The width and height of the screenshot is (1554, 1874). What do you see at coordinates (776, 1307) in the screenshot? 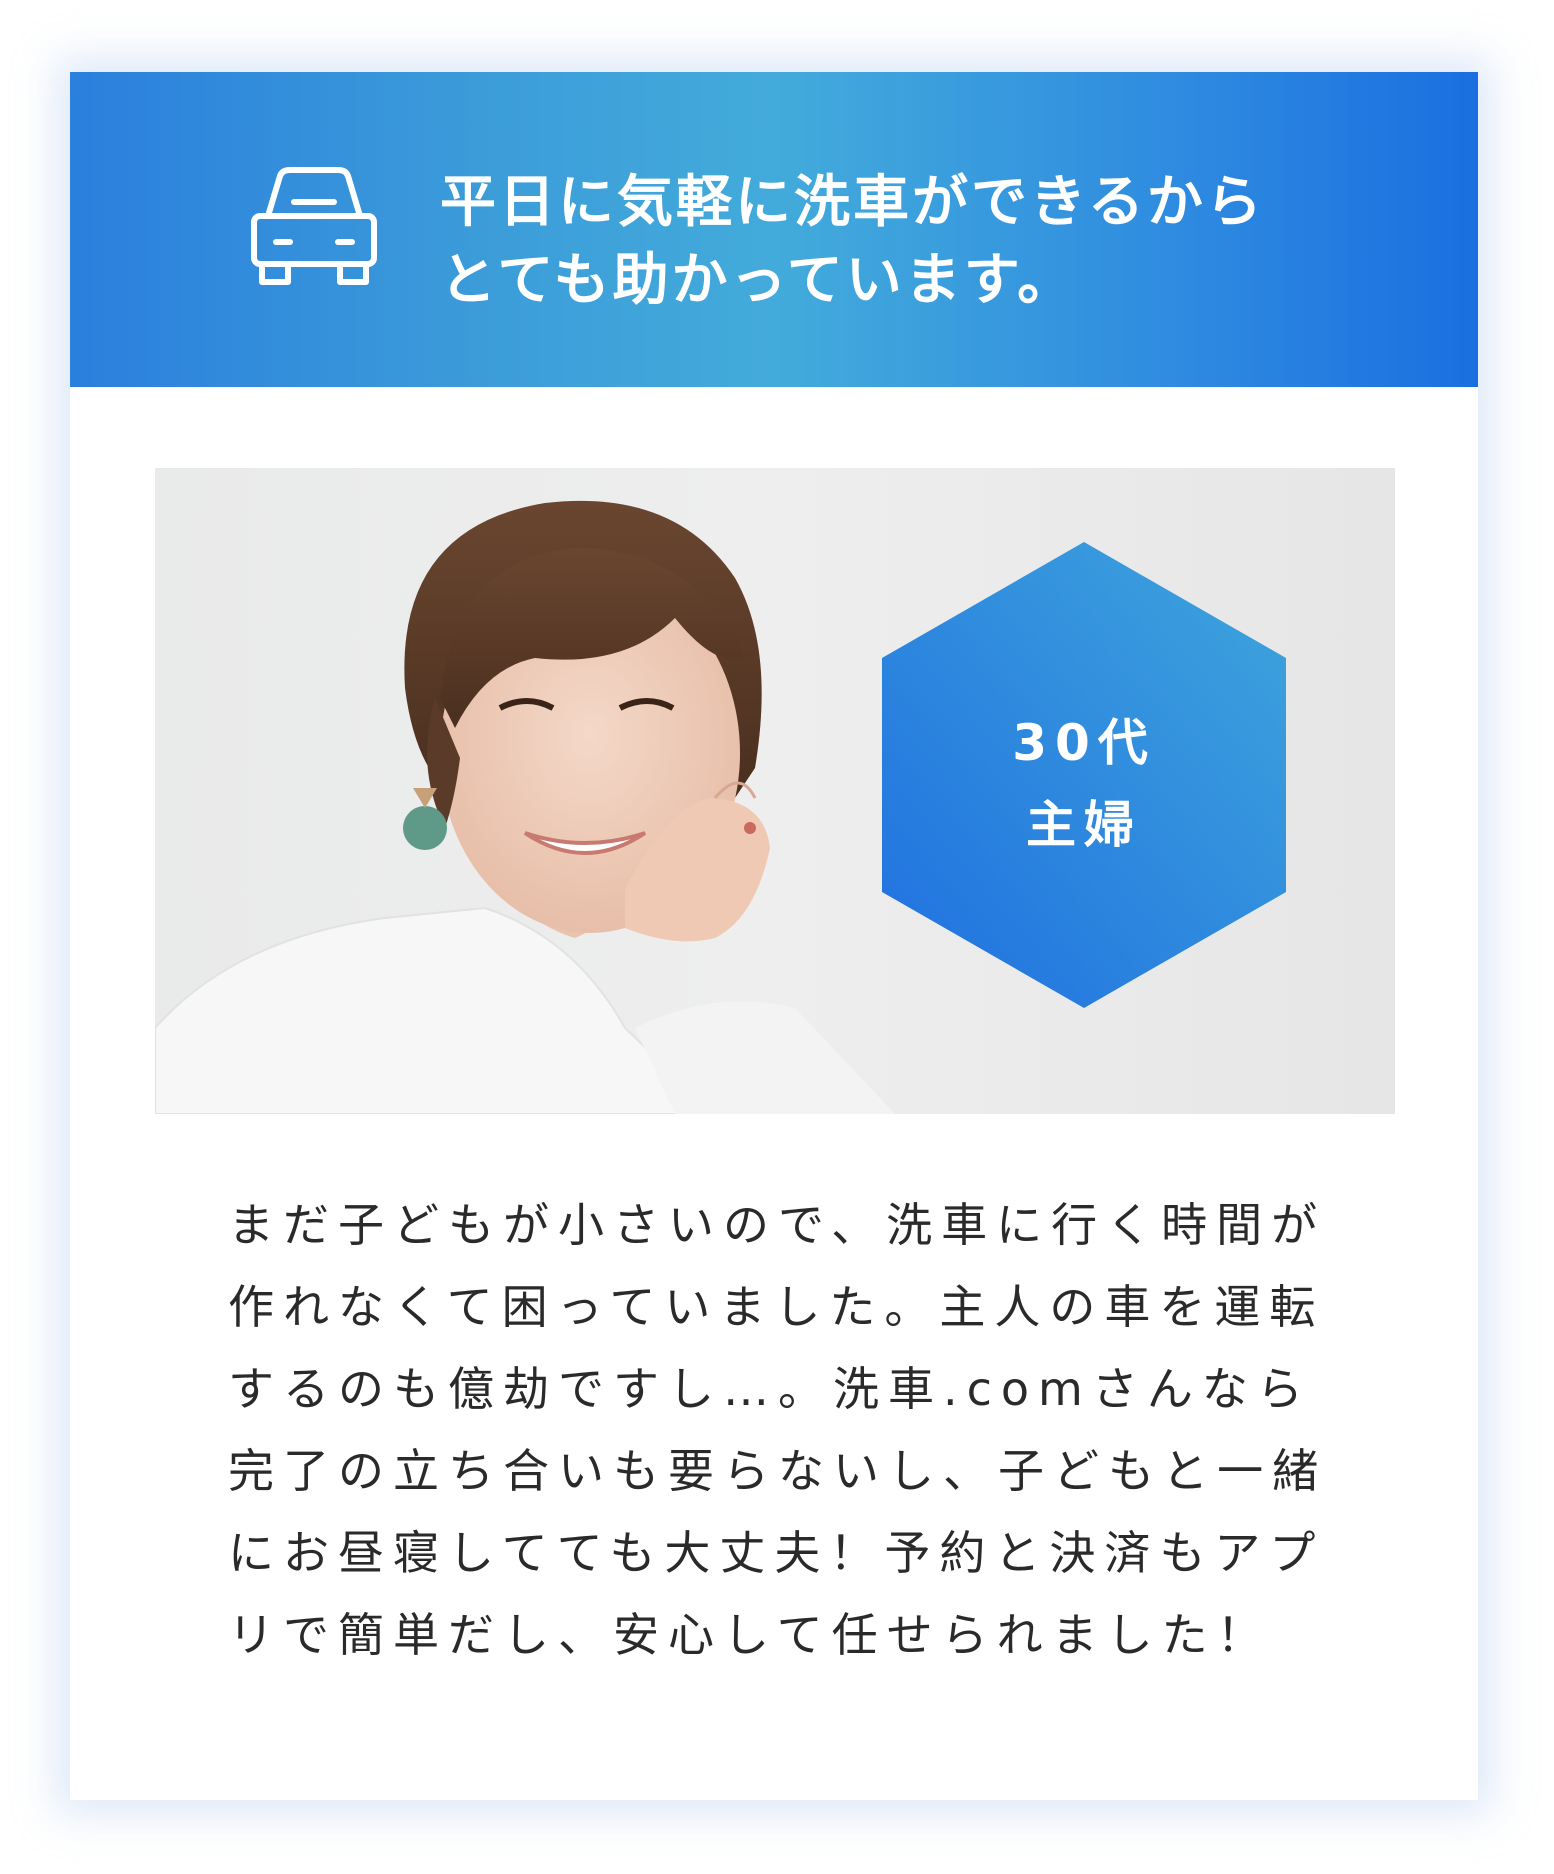
I see `testimonial-line-2: 作れなくて困っていました。主人の車を運転` at bounding box center [776, 1307].